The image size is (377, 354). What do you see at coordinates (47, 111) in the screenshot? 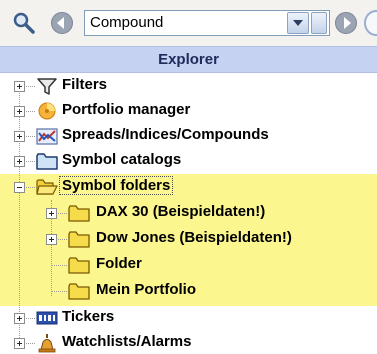
I see `portfolio-icon` at bounding box center [47, 111].